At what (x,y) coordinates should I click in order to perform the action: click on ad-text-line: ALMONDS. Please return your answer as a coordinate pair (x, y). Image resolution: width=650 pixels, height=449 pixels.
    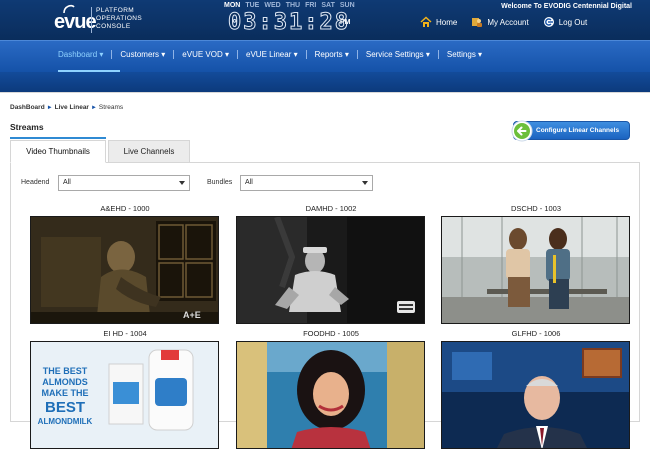
    Looking at the image, I should click on (65, 382).